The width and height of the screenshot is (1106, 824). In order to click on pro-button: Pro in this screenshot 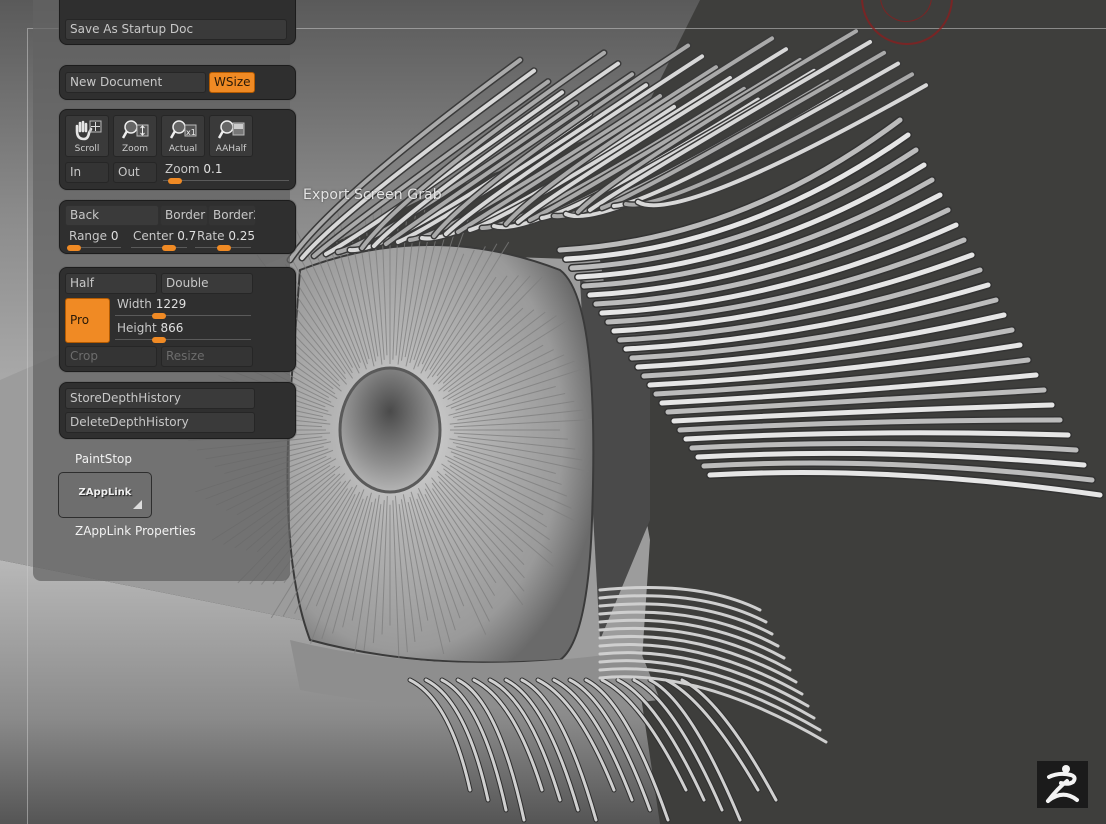, I will do `click(87, 320)`.